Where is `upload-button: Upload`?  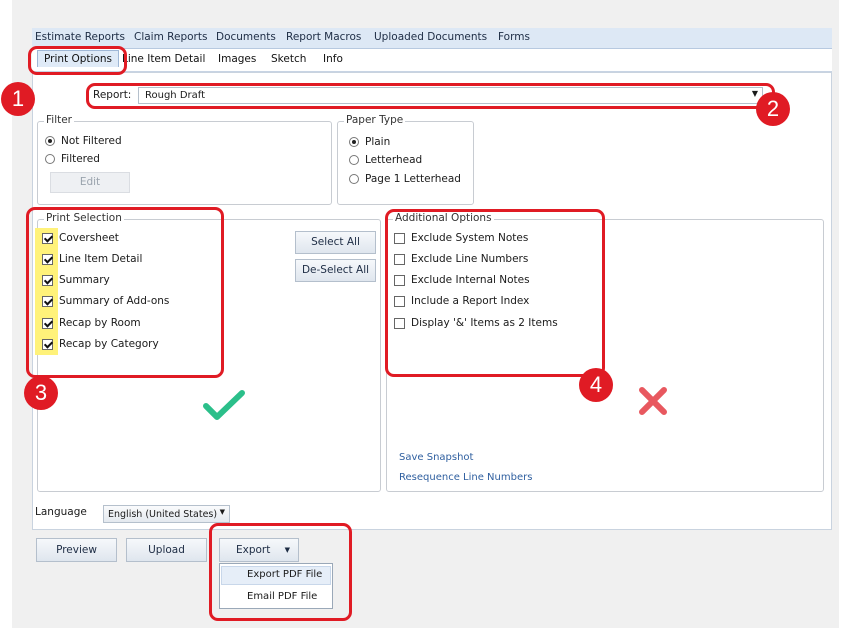
upload-button: Upload is located at coordinates (166, 550).